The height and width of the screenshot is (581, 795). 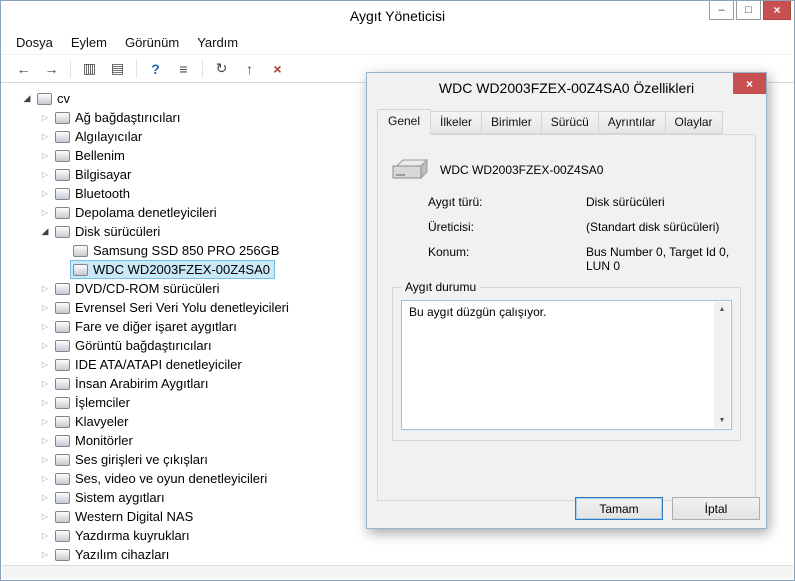 What do you see at coordinates (62, 478) in the screenshot?
I see `sound-controller-icon` at bounding box center [62, 478].